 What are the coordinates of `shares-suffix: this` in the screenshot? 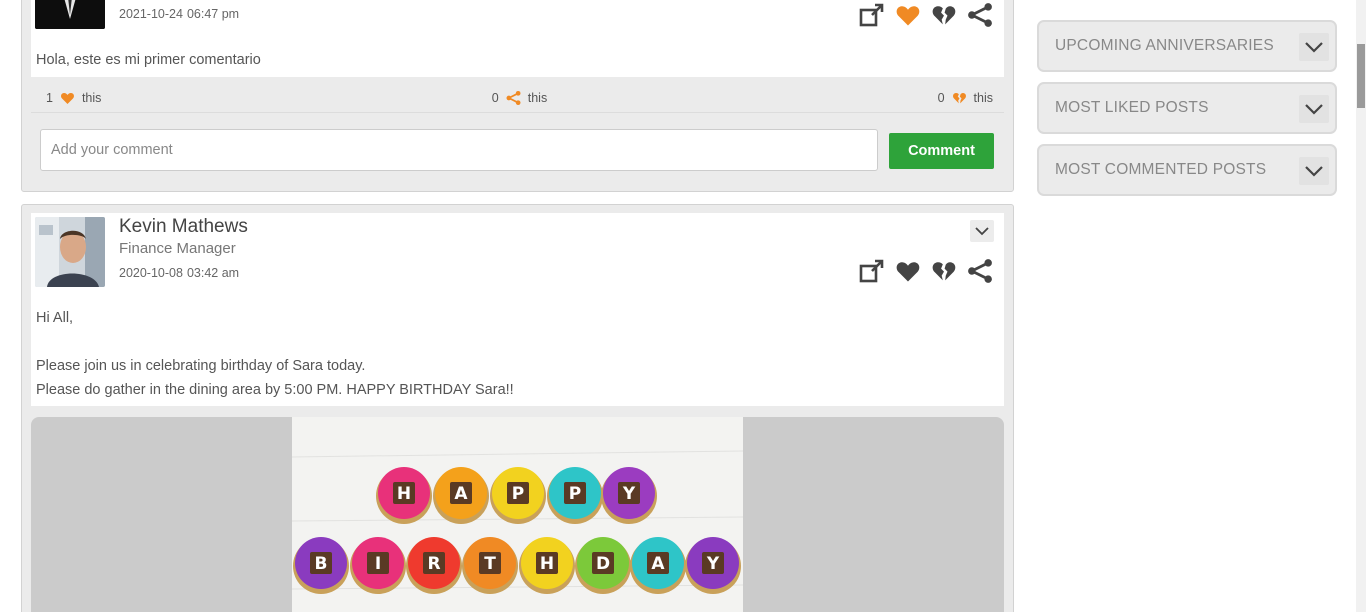 It's located at (537, 97).